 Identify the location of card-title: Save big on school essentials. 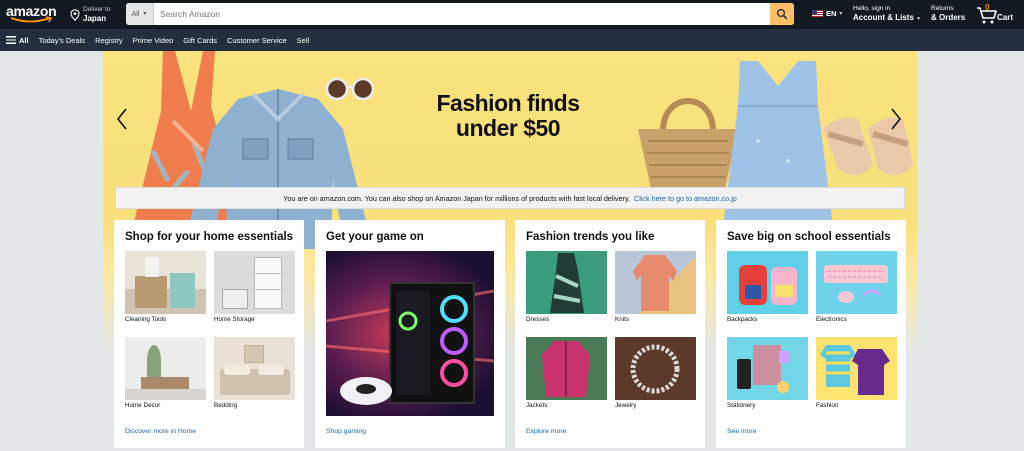
(809, 237).